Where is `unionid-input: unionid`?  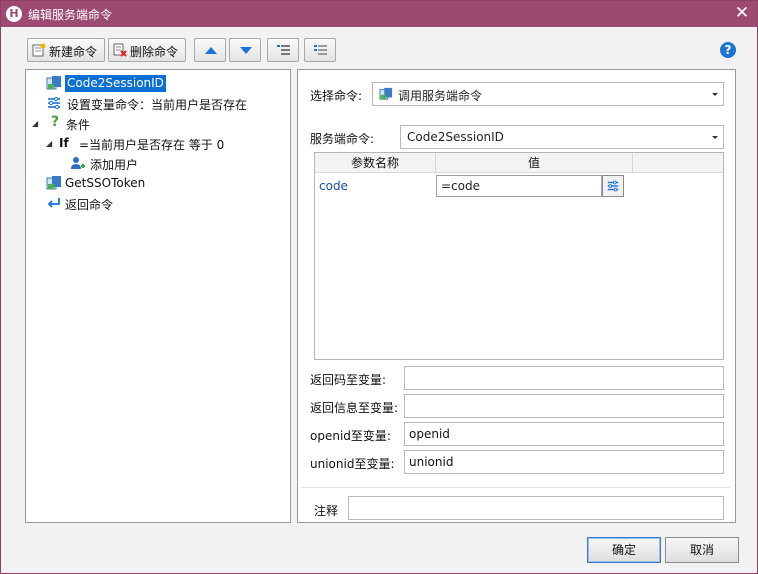
unionid-input: unionid is located at coordinates (564, 462).